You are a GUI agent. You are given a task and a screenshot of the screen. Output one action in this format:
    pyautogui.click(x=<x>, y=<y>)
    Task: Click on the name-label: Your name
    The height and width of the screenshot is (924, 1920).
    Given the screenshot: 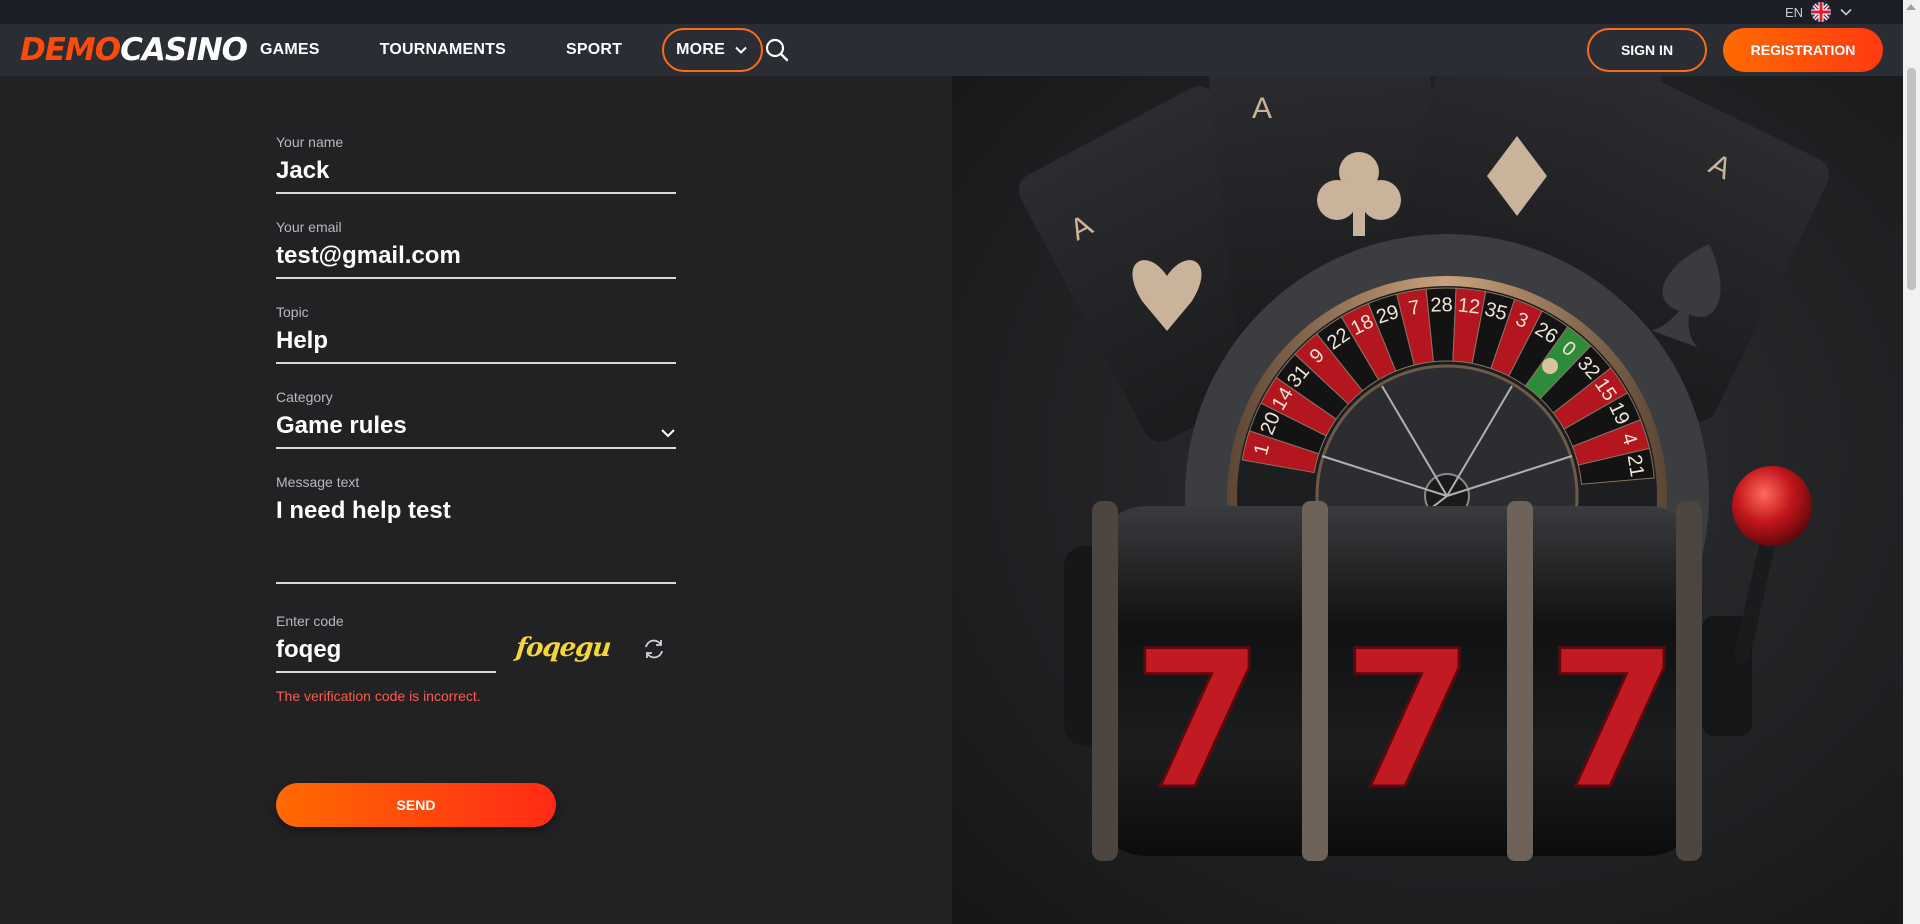 What is the action you would take?
    pyautogui.click(x=310, y=142)
    